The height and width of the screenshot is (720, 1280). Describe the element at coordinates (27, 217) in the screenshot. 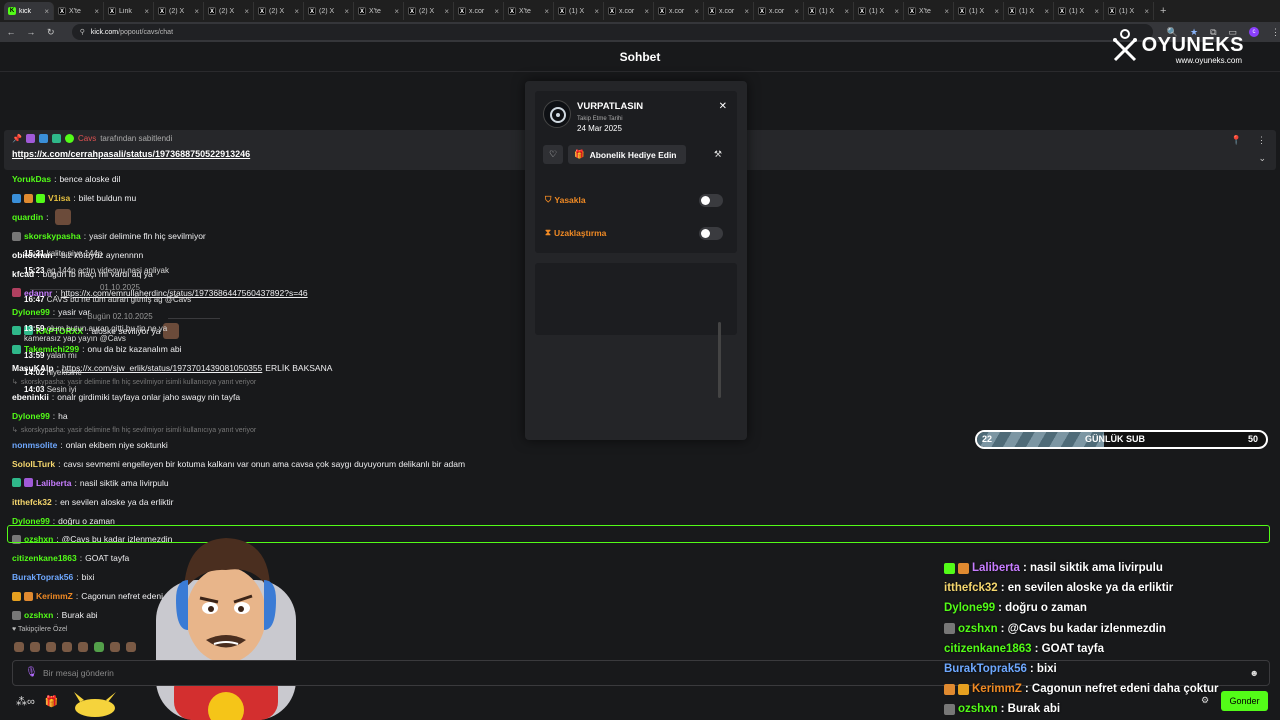

I see `chat-username: quardin` at that location.